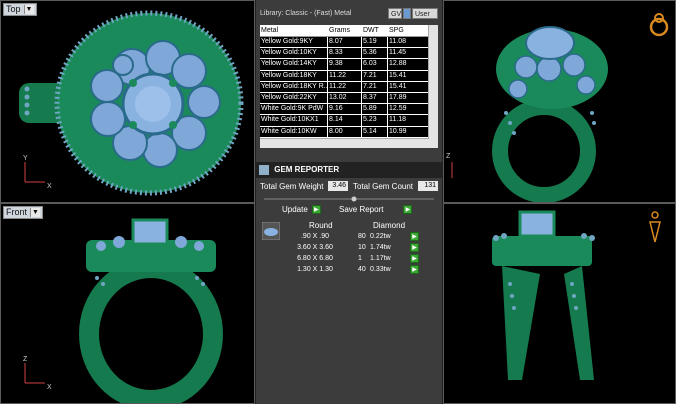 This screenshot has height=404, width=676. I want to click on metal-cell: 13.02, so click(345, 98).